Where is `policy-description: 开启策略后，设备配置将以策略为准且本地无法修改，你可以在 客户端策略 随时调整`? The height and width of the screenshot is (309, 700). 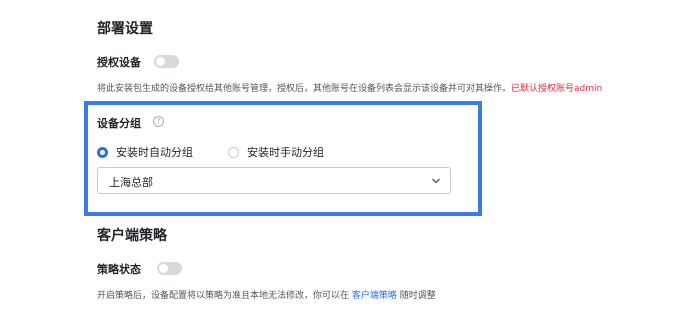
policy-description: 开启策略后，设备配置将以策略为准且本地无法修改，你可以在 客户端策略 随时调整 is located at coordinates (266, 294).